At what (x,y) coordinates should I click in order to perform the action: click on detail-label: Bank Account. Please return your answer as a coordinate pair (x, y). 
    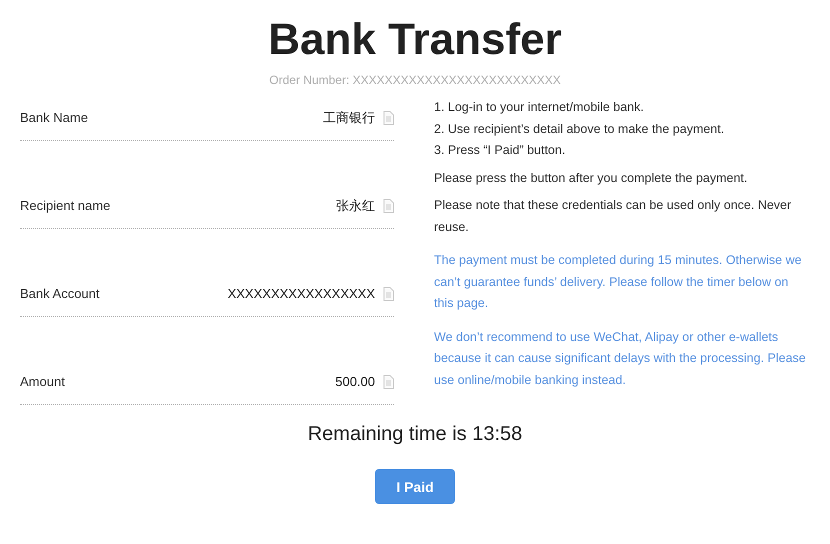
    Looking at the image, I should click on (60, 293).